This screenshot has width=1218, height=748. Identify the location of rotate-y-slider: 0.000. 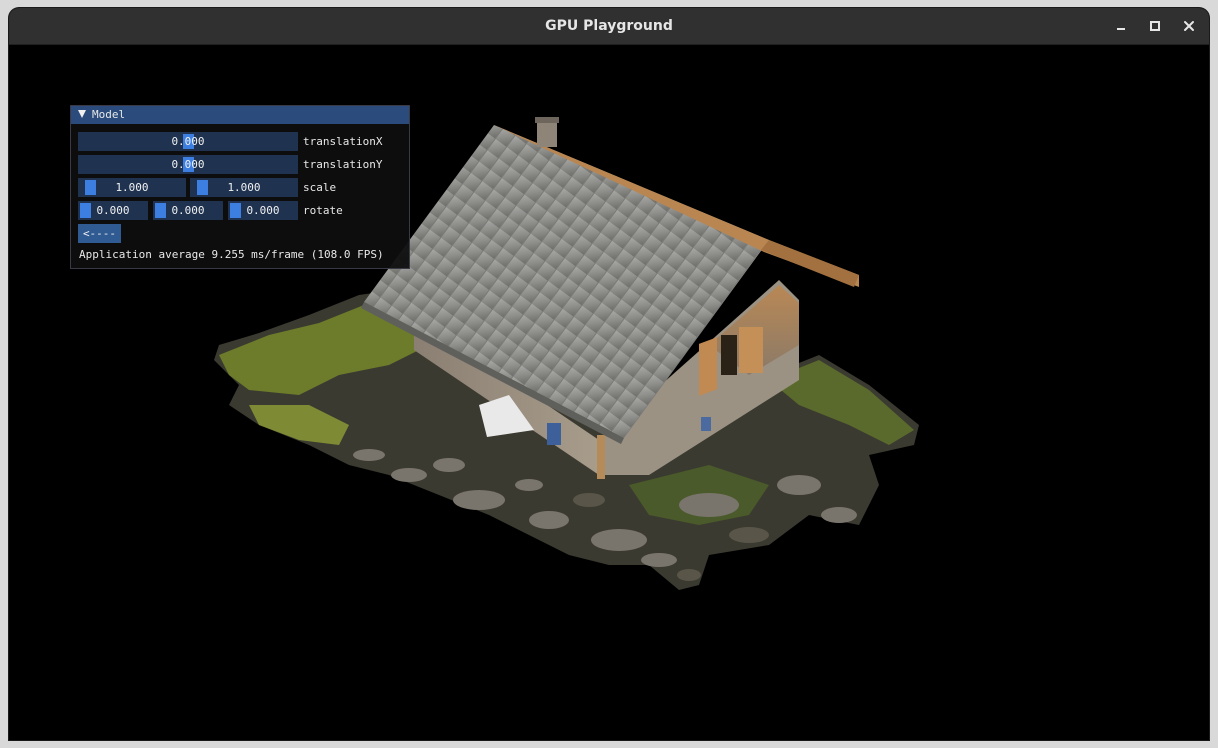
(188, 210).